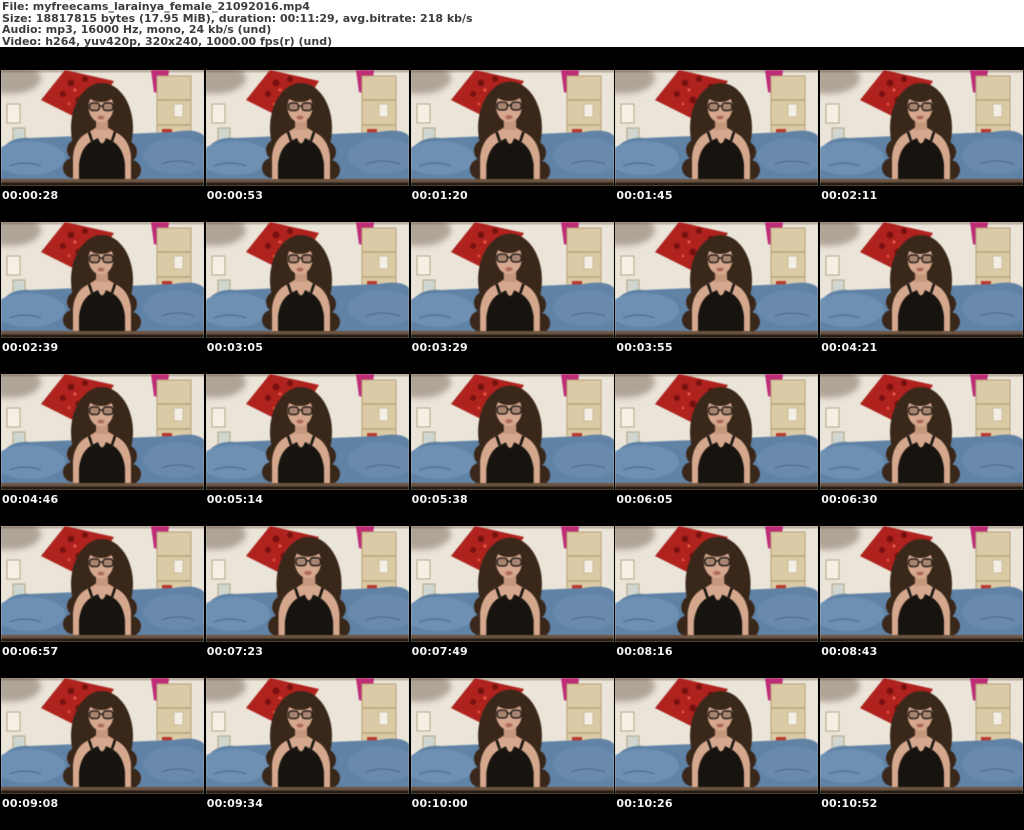  I want to click on thumbnail-cell: 00:09:34, so click(307, 754).